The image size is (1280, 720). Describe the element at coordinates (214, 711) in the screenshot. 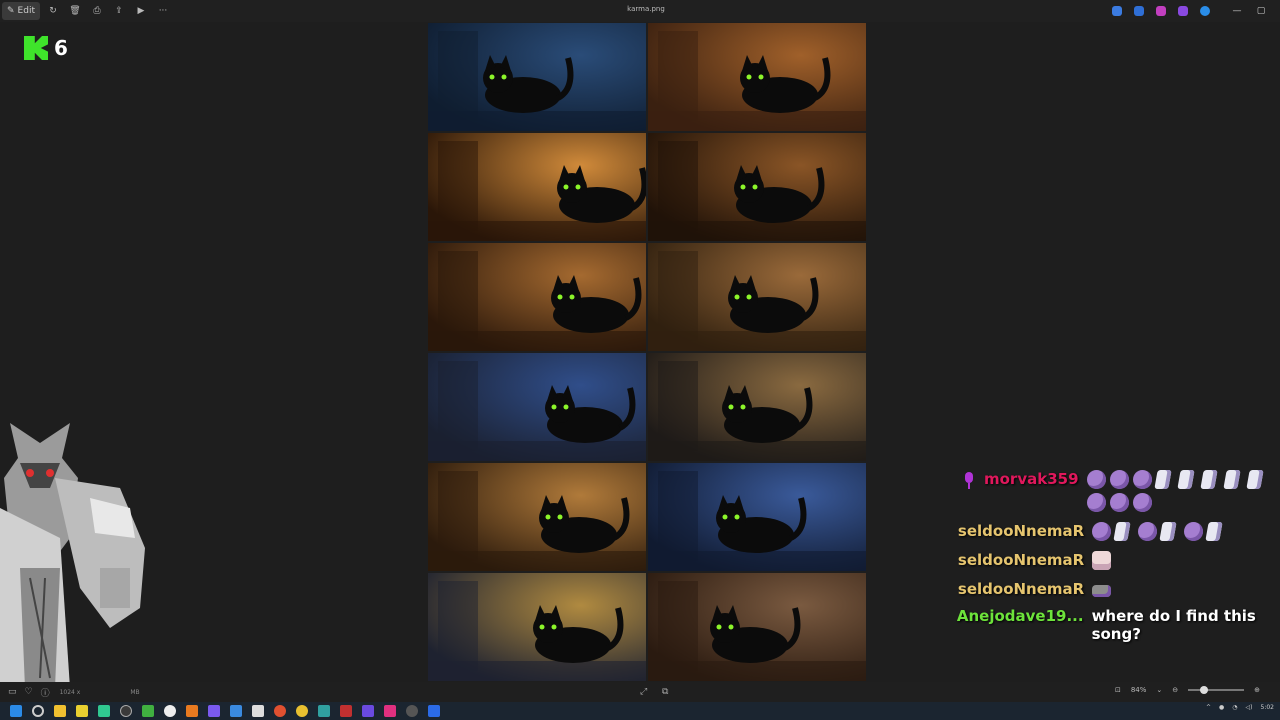

I see `app-icon-purple` at that location.